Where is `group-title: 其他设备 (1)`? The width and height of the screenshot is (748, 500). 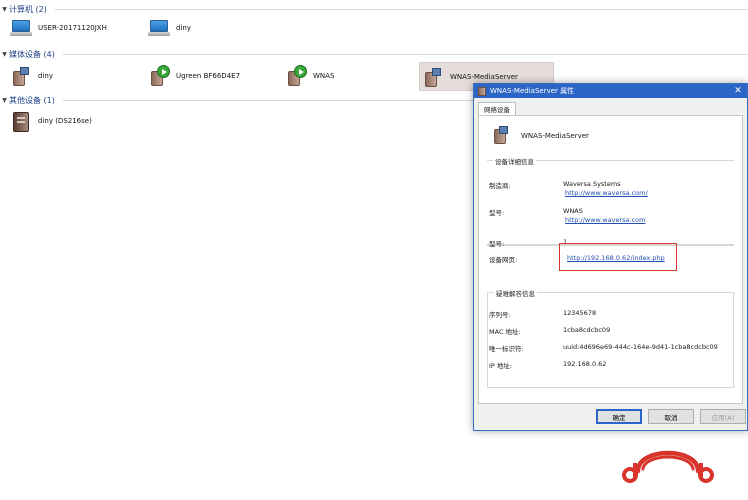 group-title: 其他设备 (1) is located at coordinates (32, 100).